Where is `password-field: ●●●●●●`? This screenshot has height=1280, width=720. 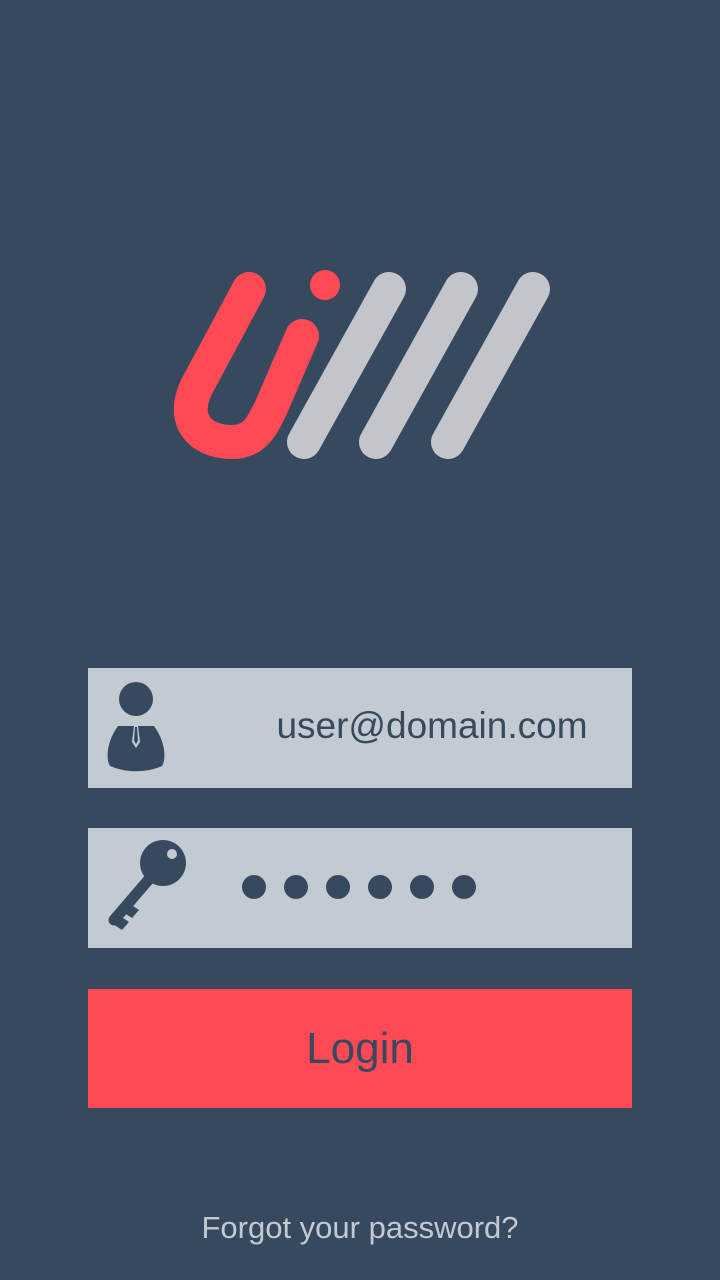
password-field: ●●●●●● is located at coordinates (360, 888).